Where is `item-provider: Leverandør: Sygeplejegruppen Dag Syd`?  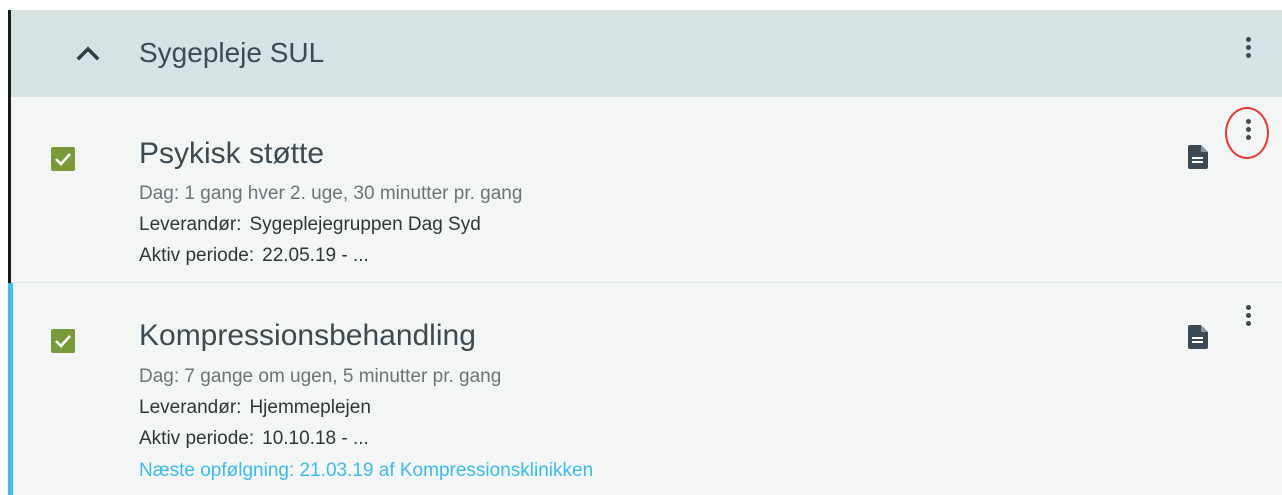 item-provider: Leverandør: Sygeplejegruppen Dag Syd is located at coordinates (310, 225).